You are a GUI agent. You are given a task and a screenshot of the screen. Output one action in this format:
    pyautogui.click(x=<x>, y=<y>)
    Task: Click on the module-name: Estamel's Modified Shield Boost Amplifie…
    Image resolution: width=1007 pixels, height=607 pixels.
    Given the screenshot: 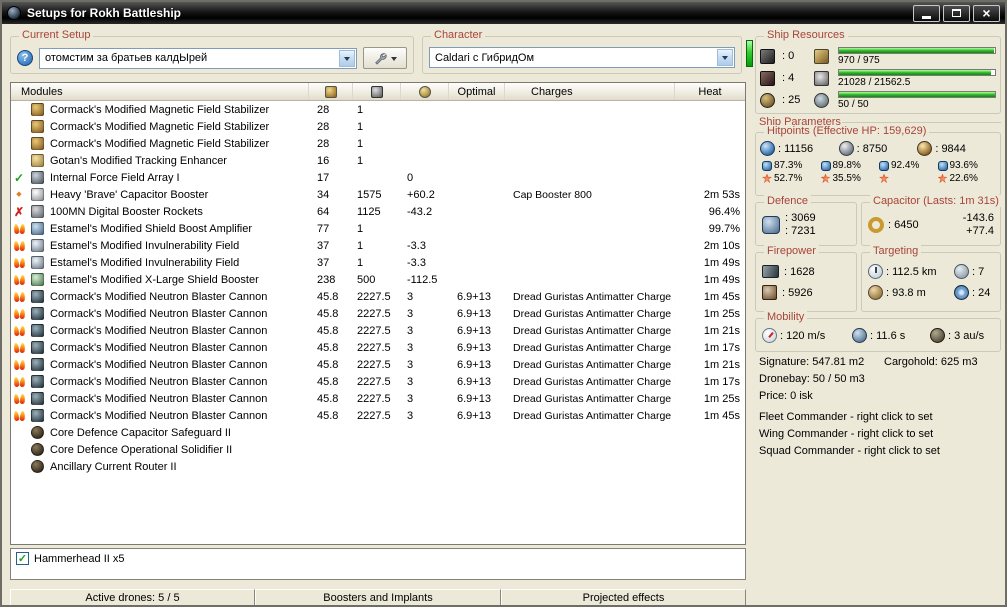 What is the action you would take?
    pyautogui.click(x=151, y=228)
    